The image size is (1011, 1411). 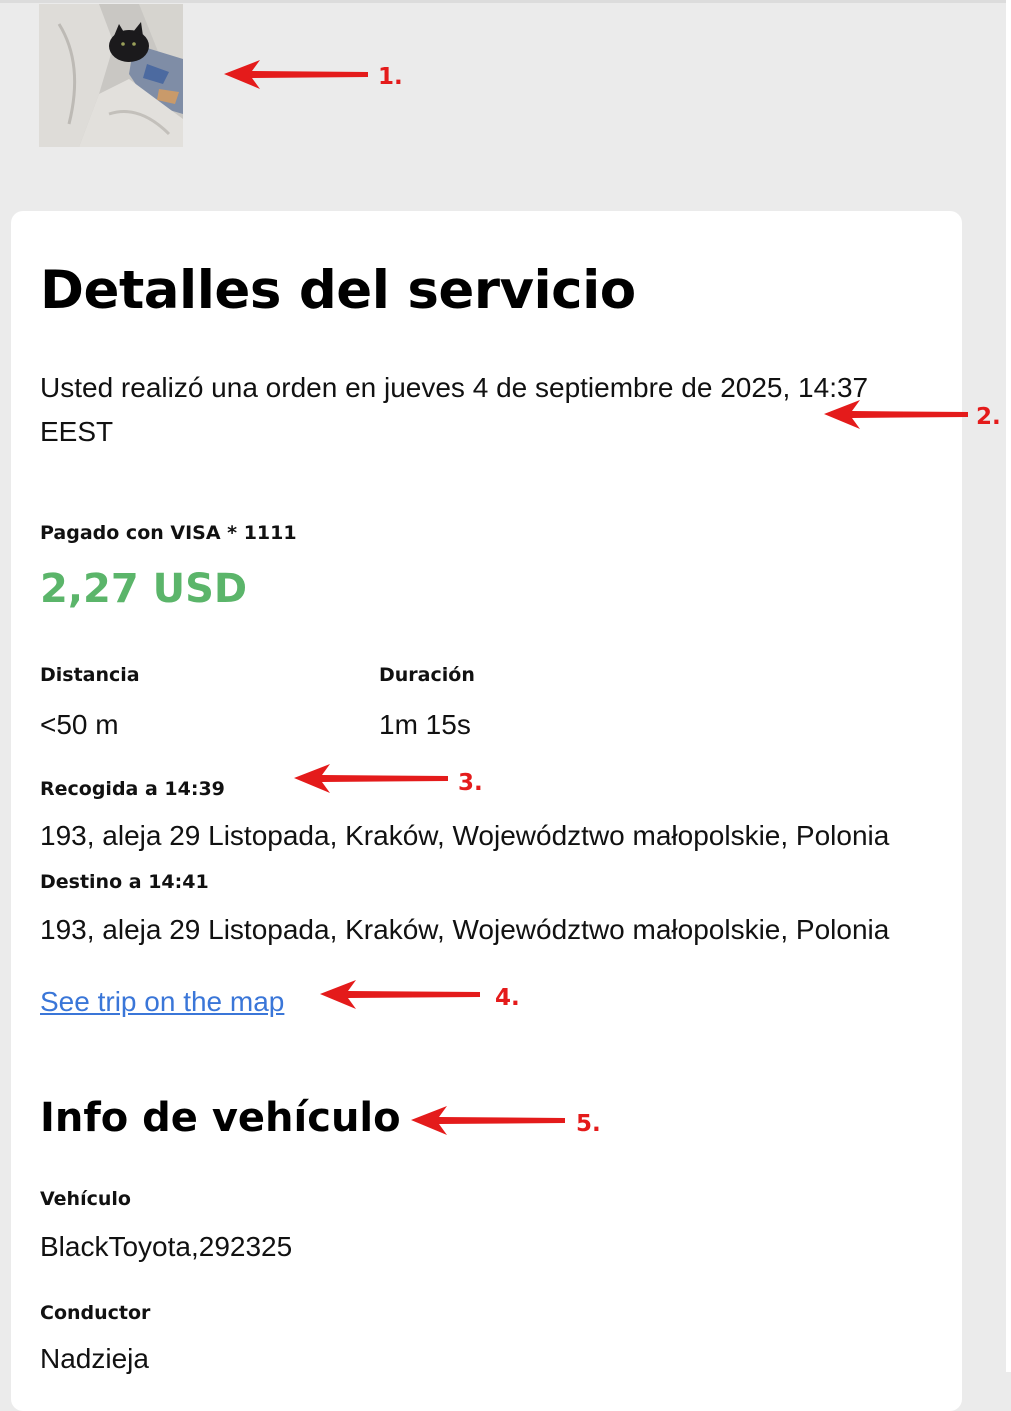 What do you see at coordinates (371, 778) in the screenshot?
I see `annotation-arrow-3-icon` at bounding box center [371, 778].